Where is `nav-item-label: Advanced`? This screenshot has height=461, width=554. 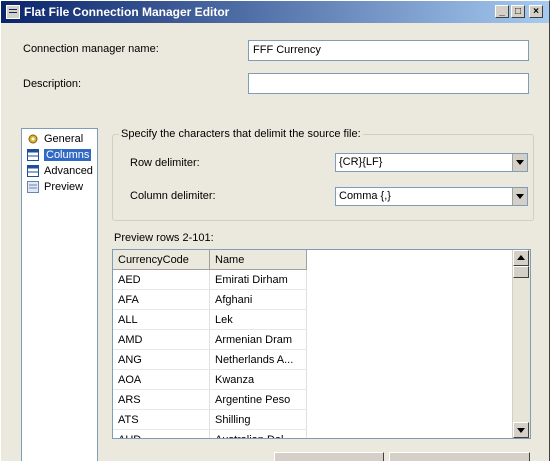
nav-item-label: Advanced is located at coordinates (68, 171).